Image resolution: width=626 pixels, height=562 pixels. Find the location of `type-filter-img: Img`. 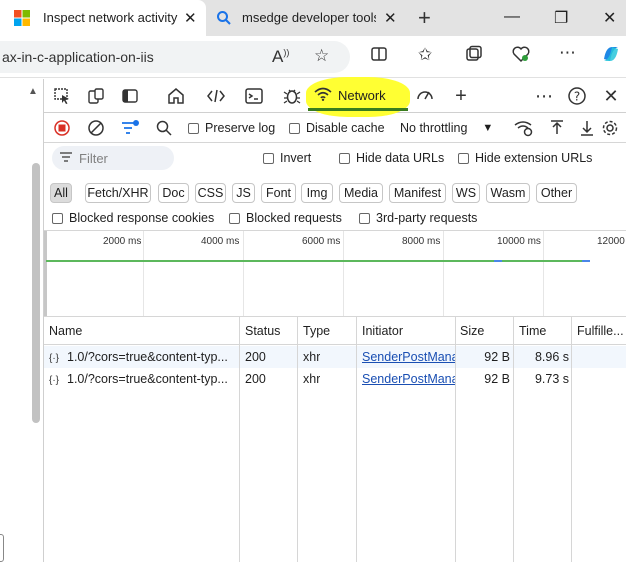

type-filter-img: Img is located at coordinates (317, 193).